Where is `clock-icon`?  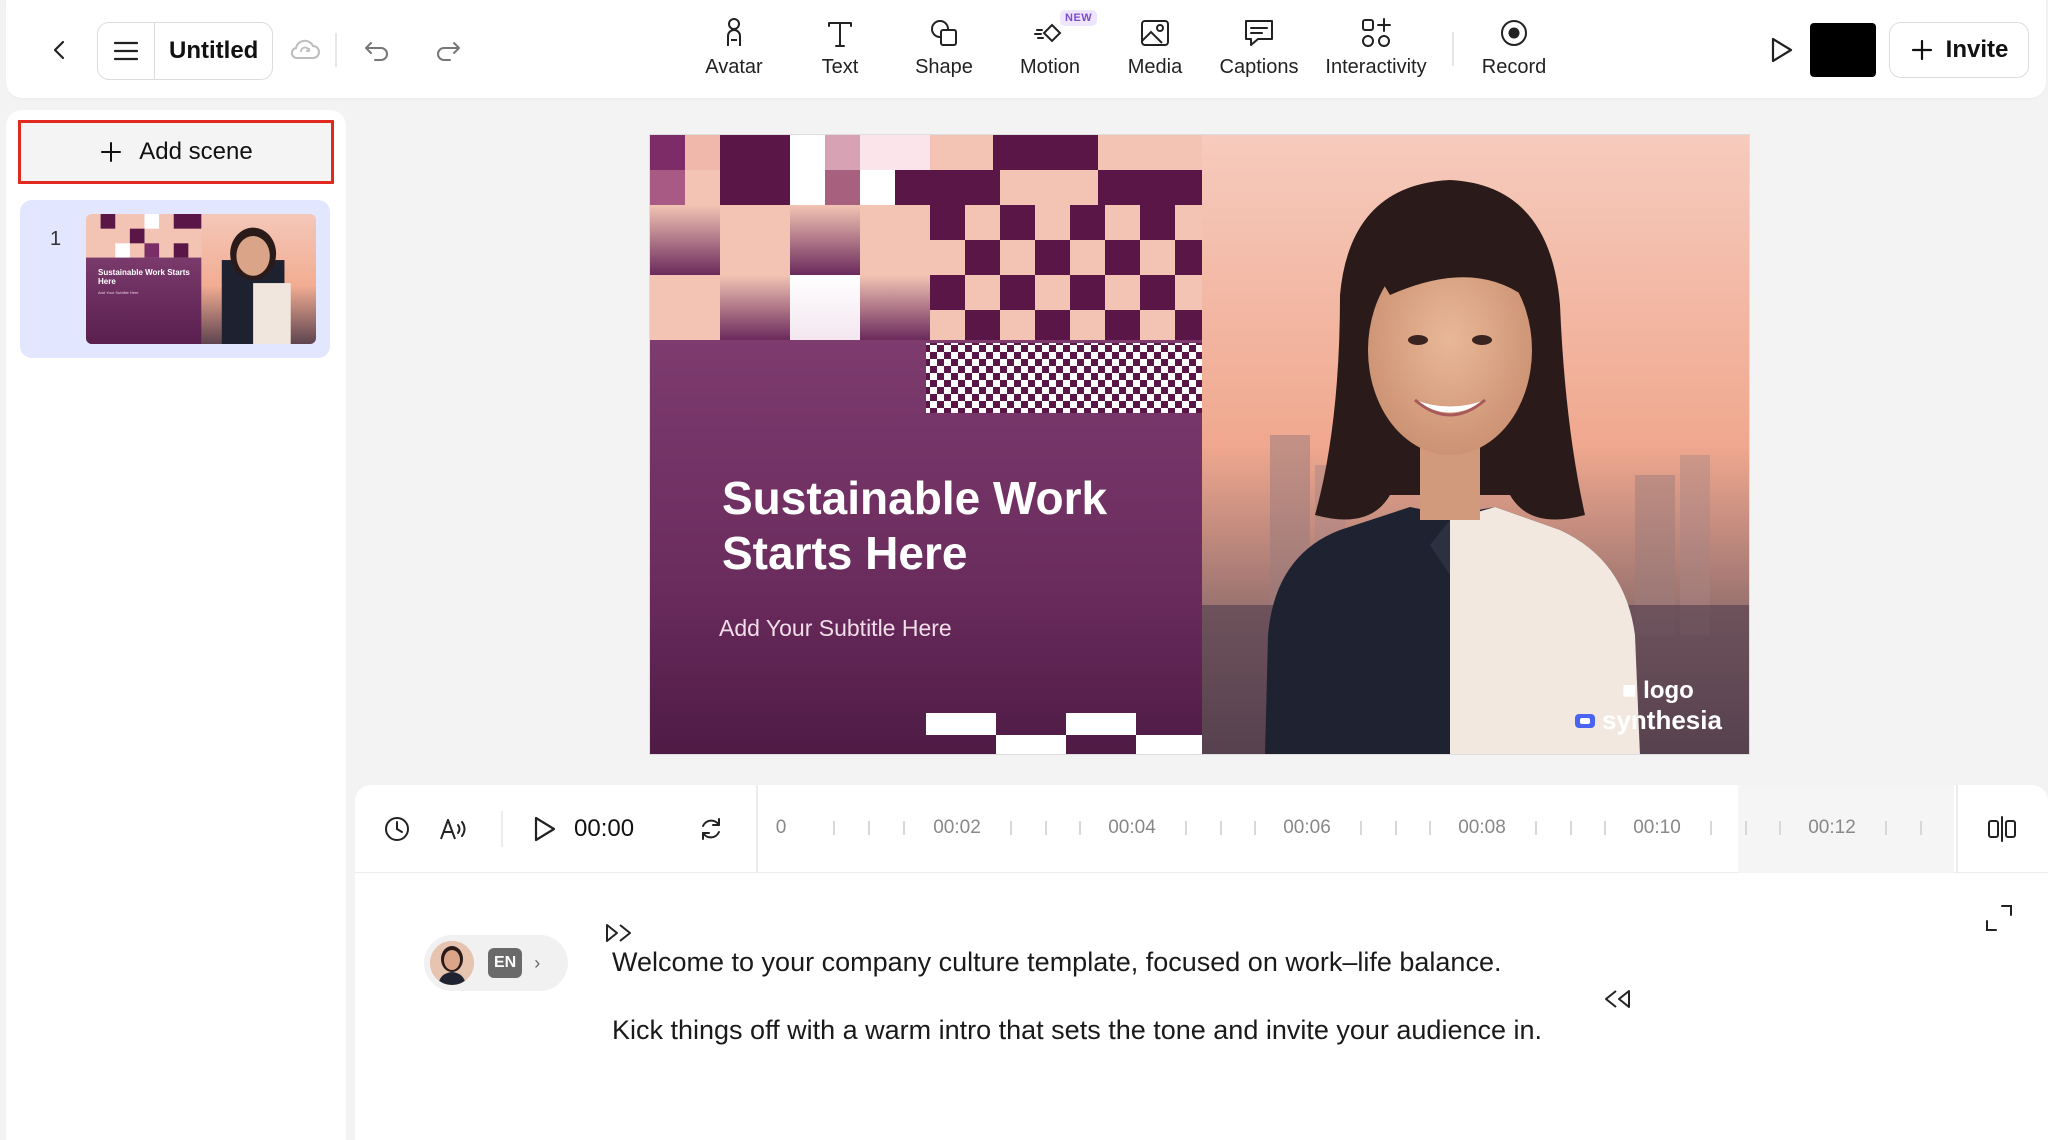
clock-icon is located at coordinates (397, 829).